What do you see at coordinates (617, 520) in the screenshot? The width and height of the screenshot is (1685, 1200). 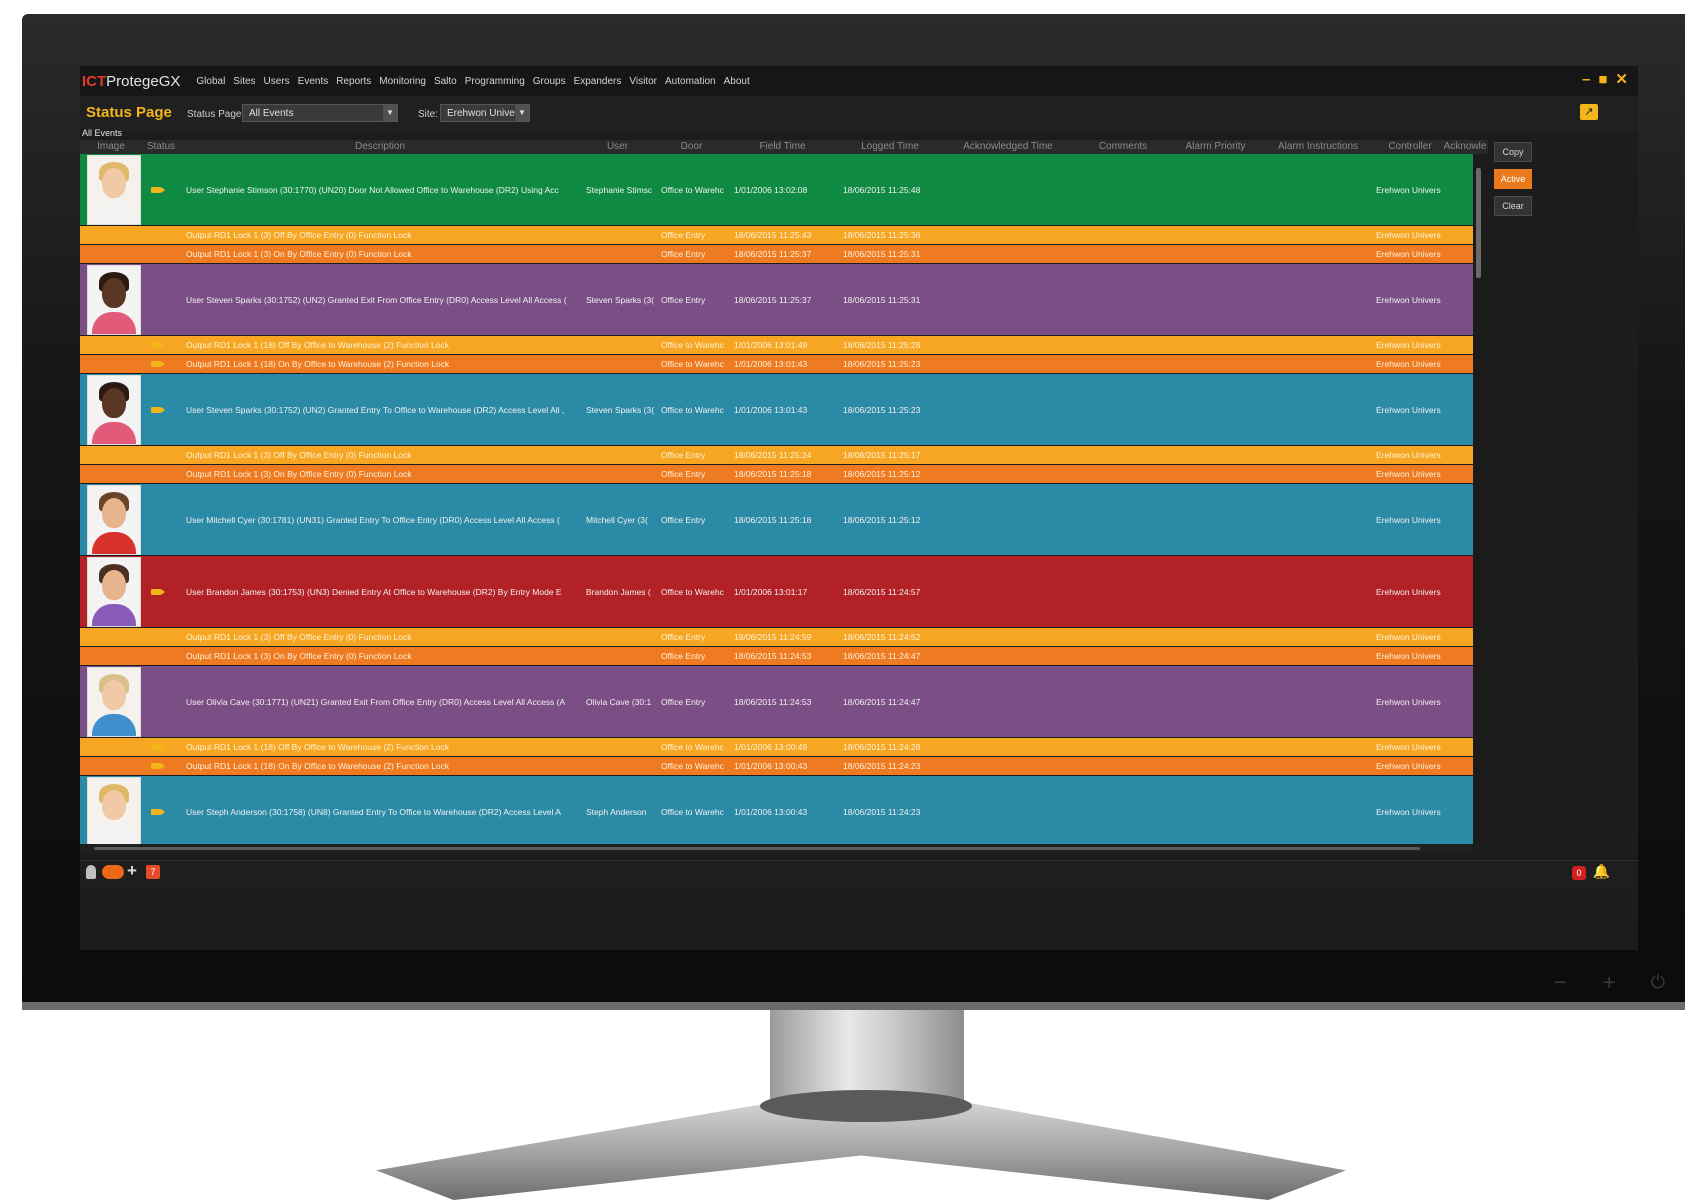 I see `cell-user: Mitchell Cyer (3(` at bounding box center [617, 520].